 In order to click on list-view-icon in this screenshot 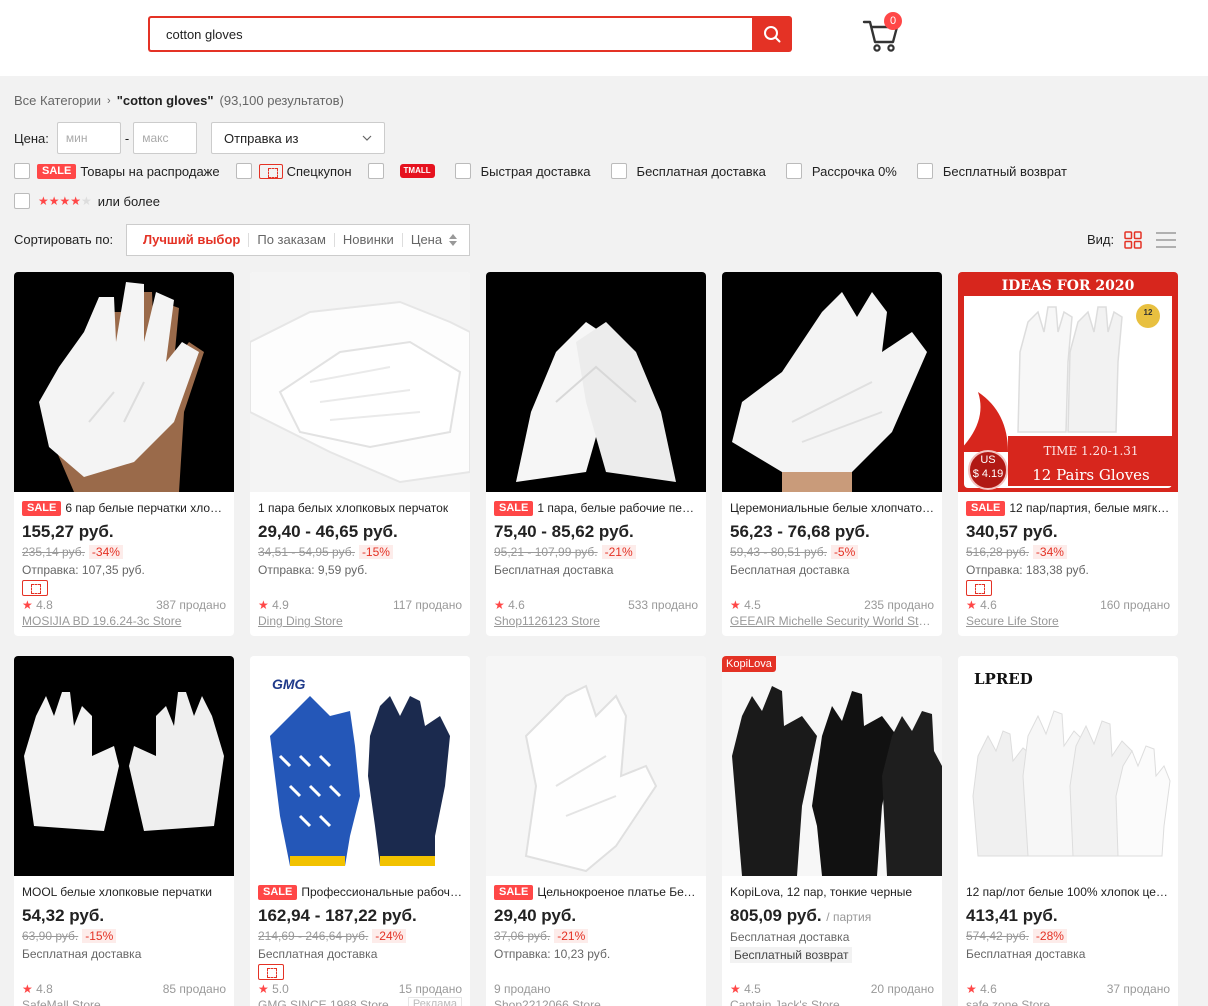, I will do `click(1166, 240)`.